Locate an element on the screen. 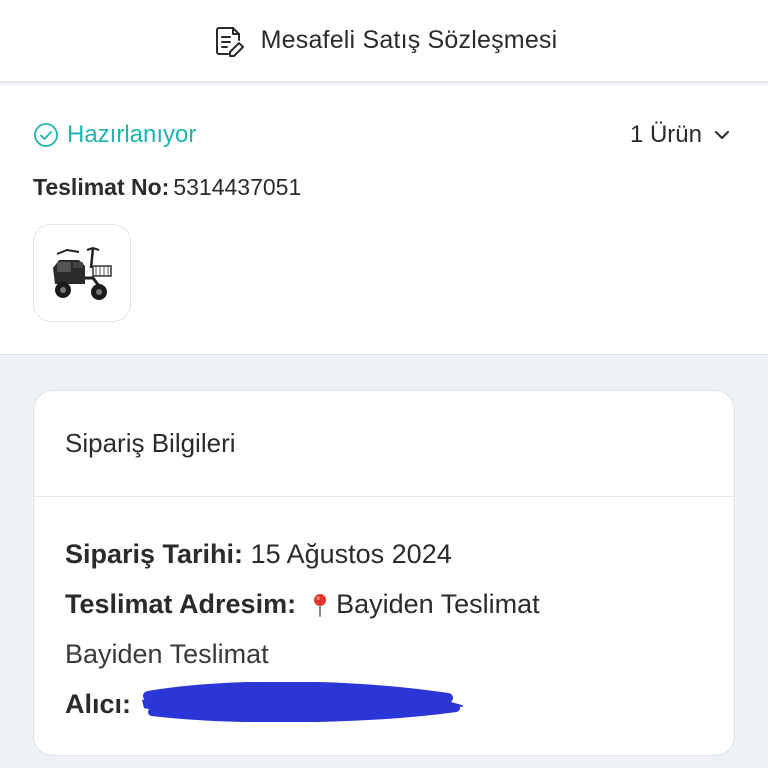  delivery-number-label: Teslimat No: is located at coordinates (101, 187).